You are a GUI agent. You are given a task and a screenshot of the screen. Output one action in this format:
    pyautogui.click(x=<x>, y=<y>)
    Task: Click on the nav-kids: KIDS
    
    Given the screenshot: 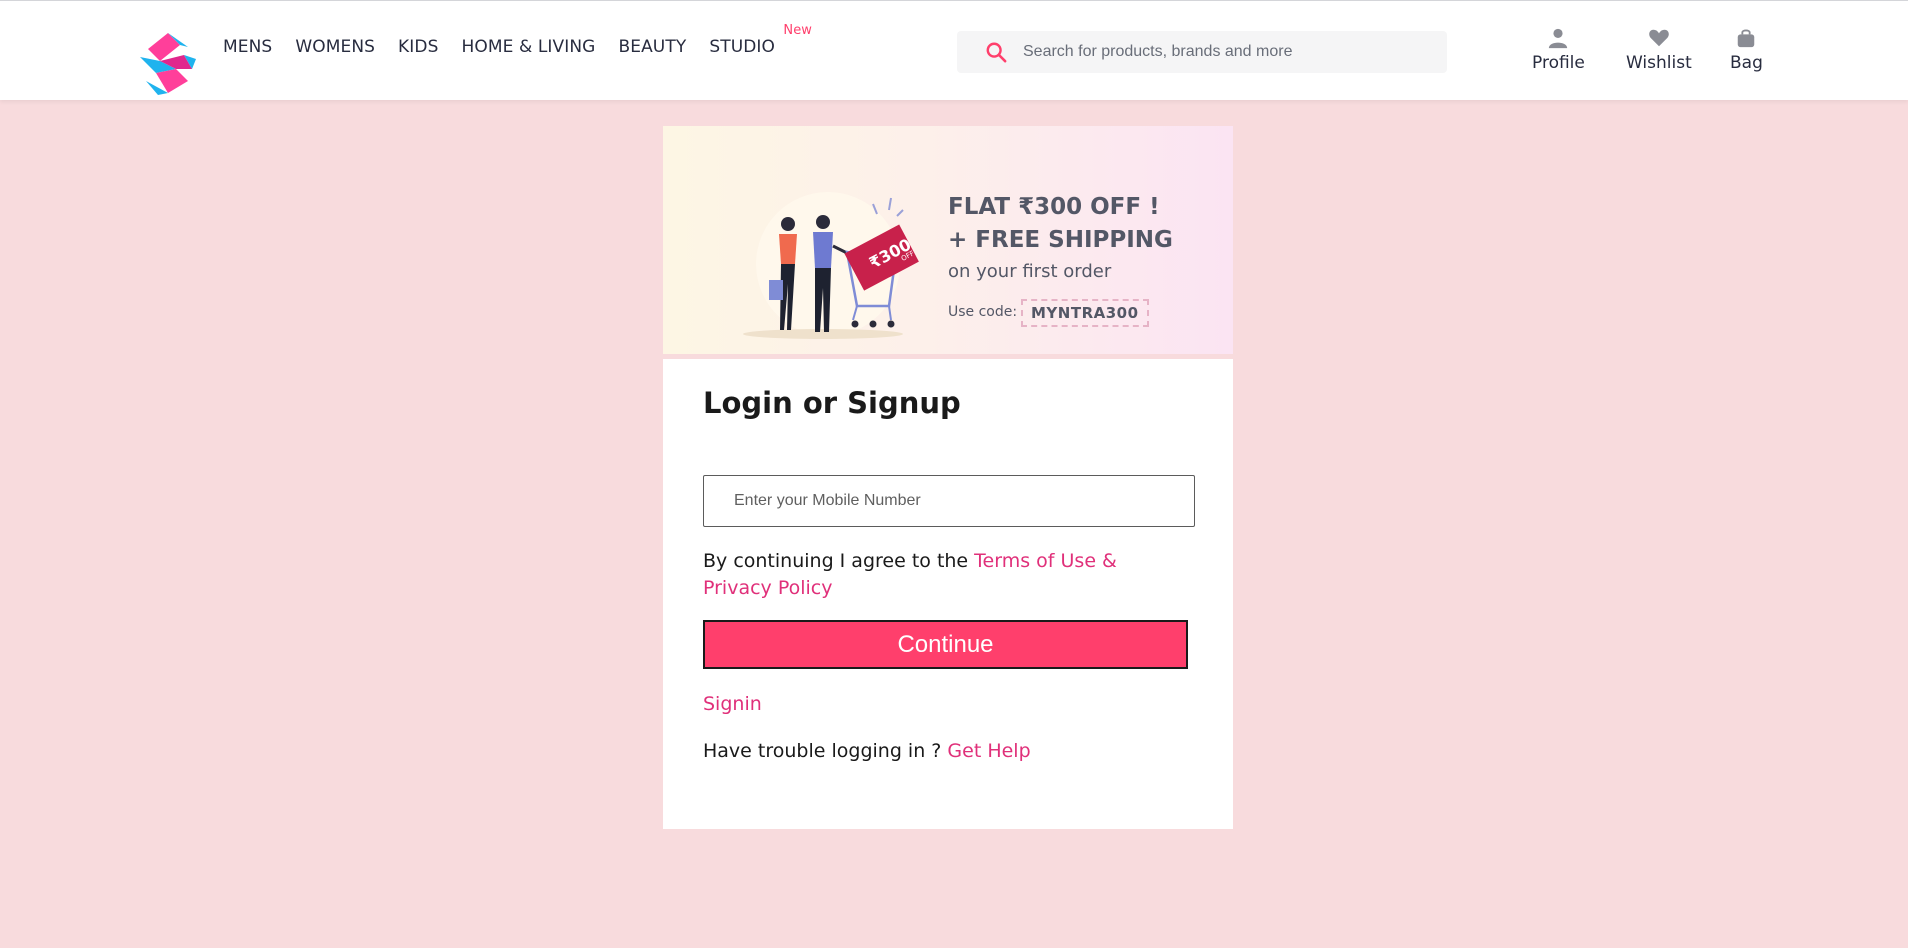 What is the action you would take?
    pyautogui.click(x=418, y=47)
    